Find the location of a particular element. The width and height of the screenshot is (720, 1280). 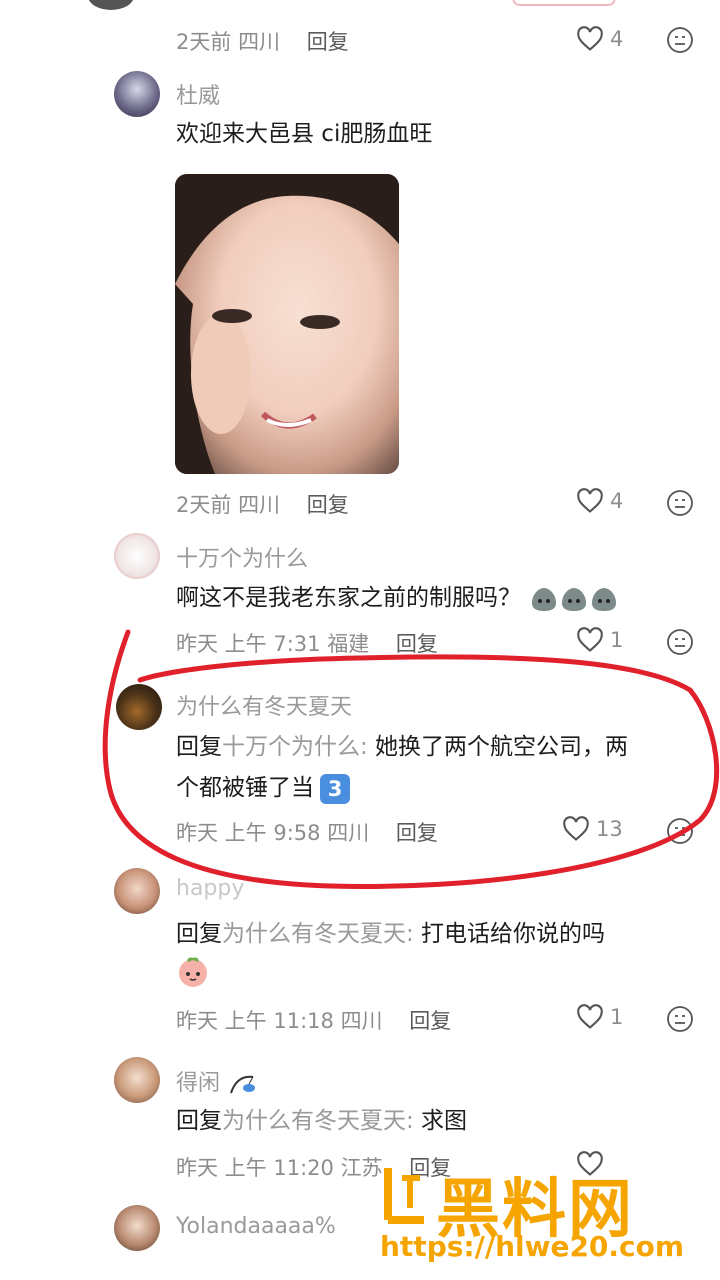

partial-button-top is located at coordinates (564, 3).